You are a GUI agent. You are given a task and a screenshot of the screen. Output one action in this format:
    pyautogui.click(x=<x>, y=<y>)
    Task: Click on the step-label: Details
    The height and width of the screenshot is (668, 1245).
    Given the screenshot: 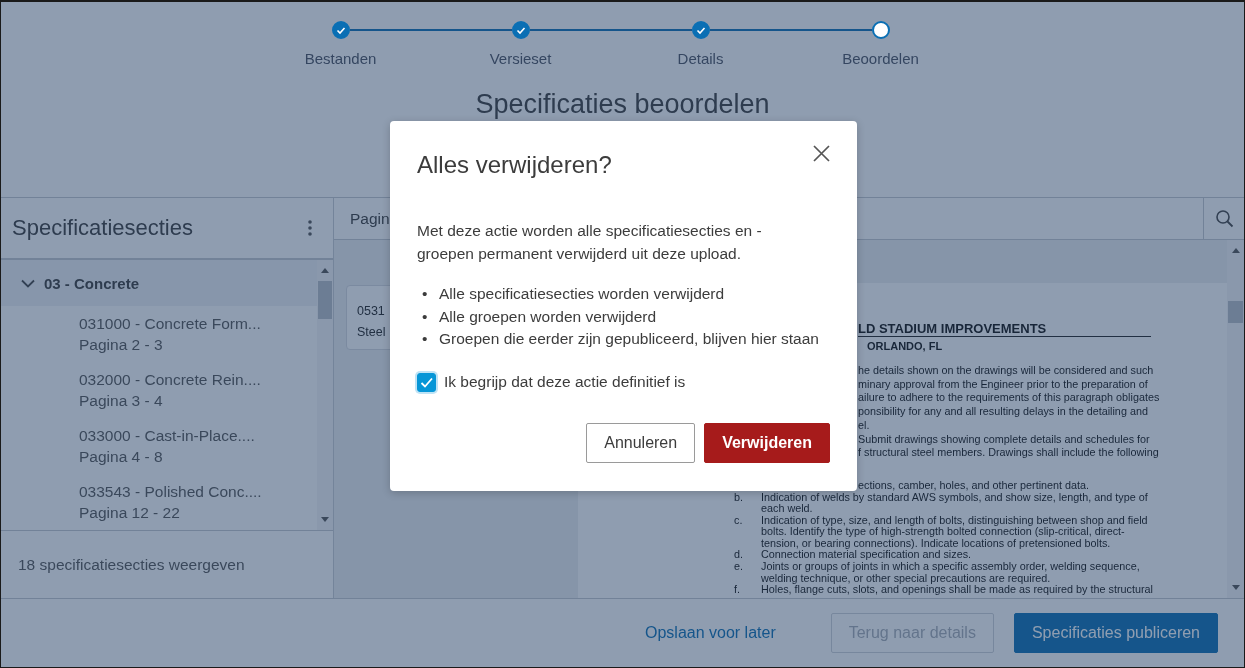 What is the action you would take?
    pyautogui.click(x=700, y=58)
    